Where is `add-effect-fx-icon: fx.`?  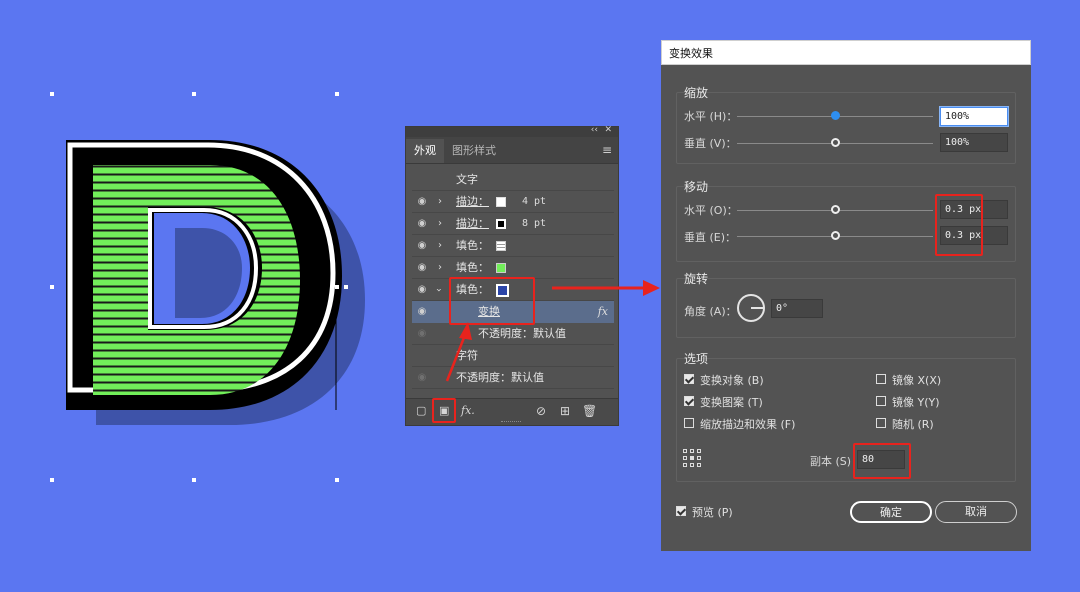 add-effect-fx-icon: fx. is located at coordinates (468, 410).